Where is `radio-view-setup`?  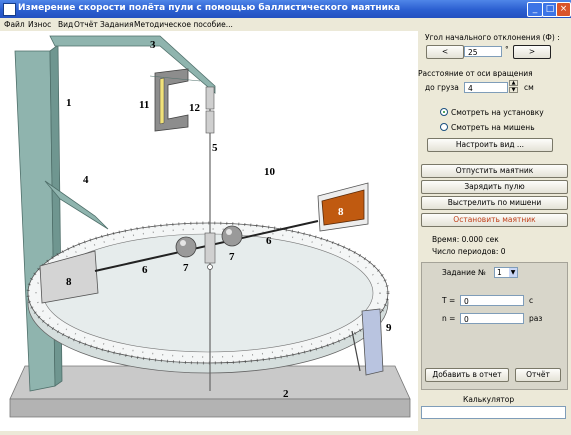
radio-view-setup is located at coordinates (444, 112).